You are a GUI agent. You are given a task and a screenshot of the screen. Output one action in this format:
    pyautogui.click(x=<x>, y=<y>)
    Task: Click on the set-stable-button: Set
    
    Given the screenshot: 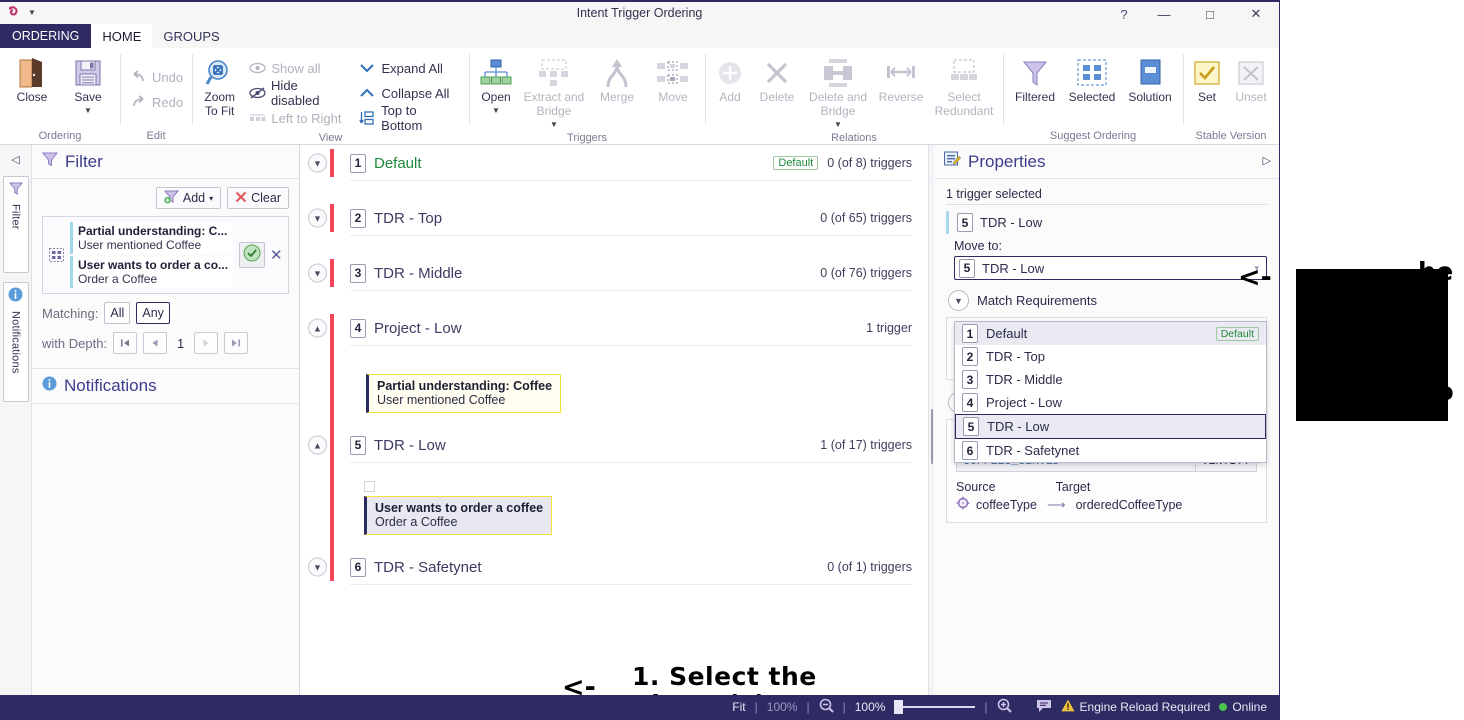 What is the action you would take?
    pyautogui.click(x=1207, y=80)
    